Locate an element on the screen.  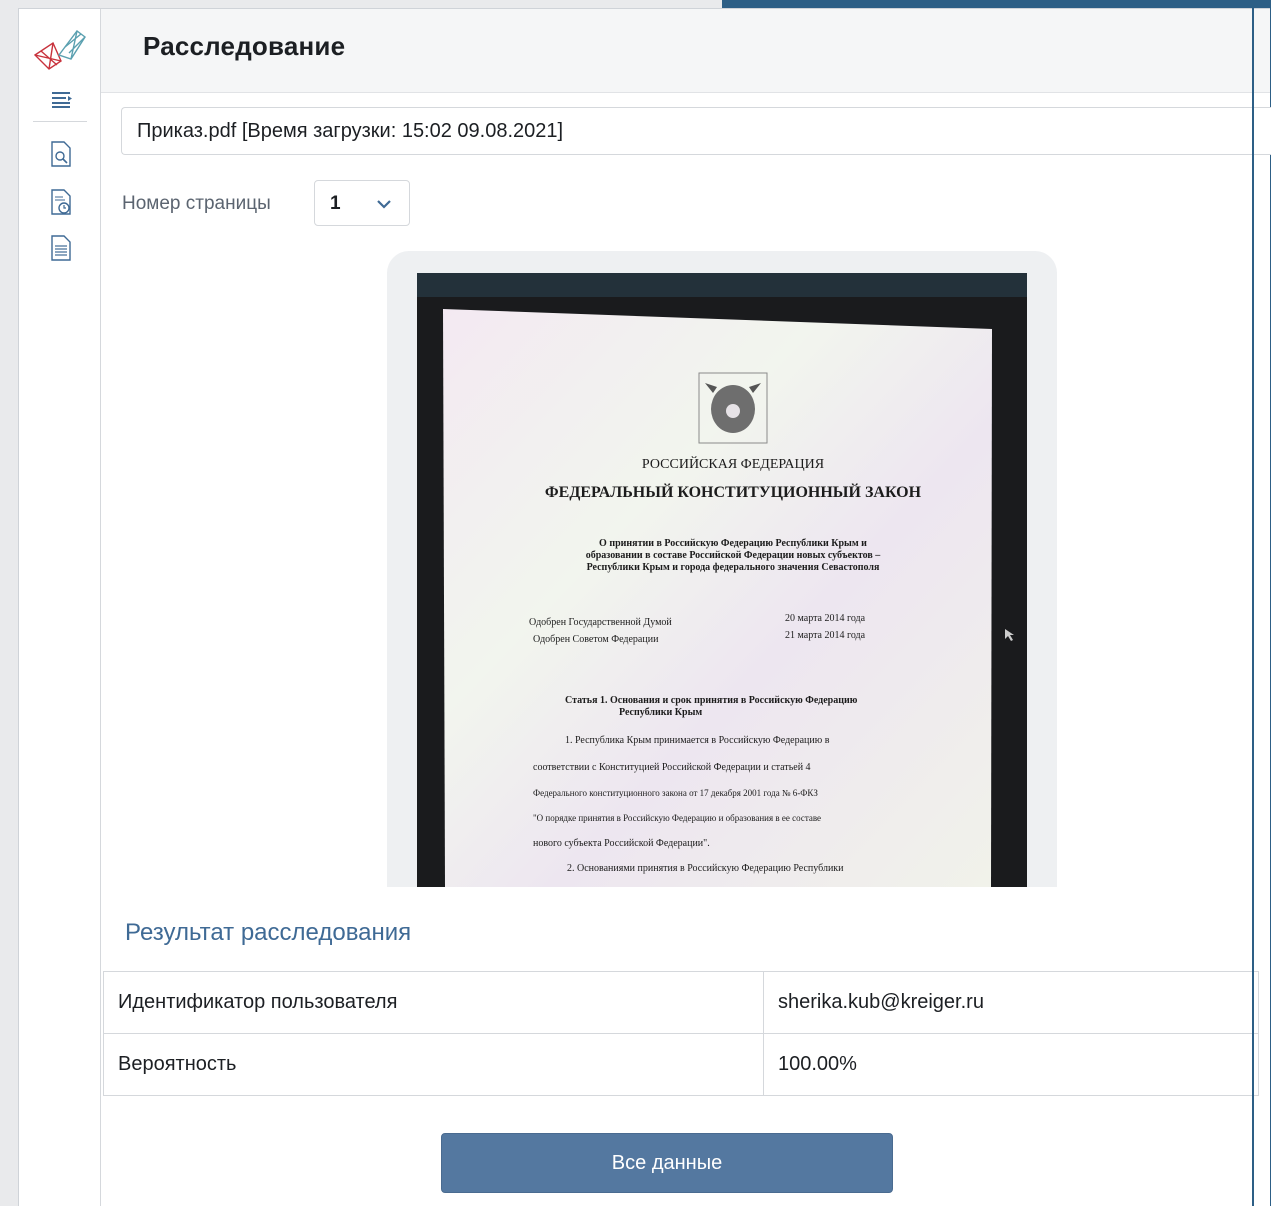
result-value-user-id: sherika.kub@kreiger.ru is located at coordinates (1011, 1002).